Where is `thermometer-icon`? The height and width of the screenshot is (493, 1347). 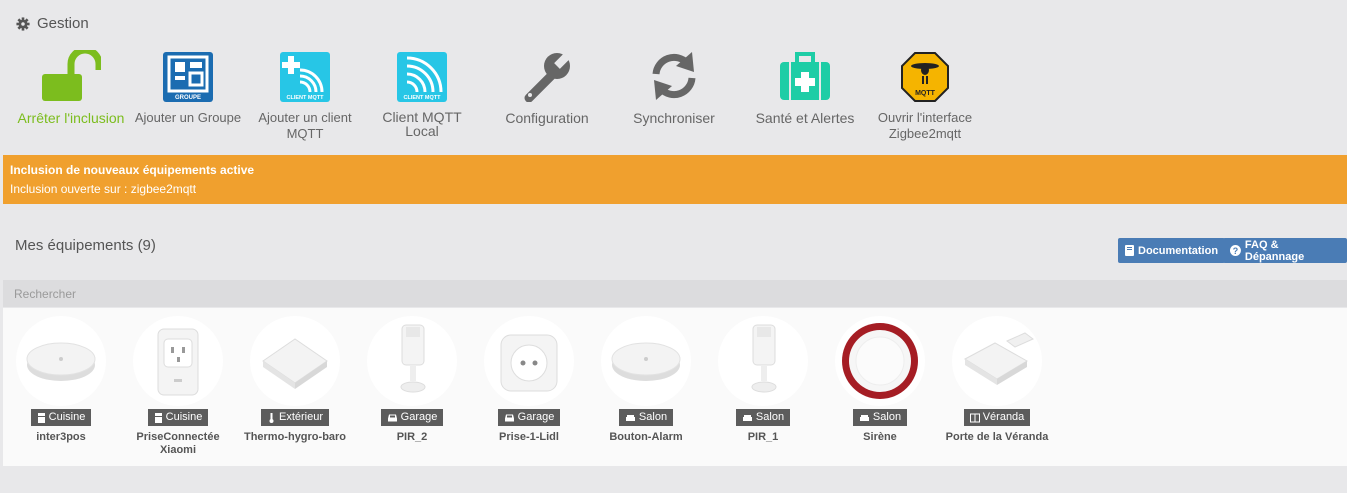
thermometer-icon is located at coordinates (271, 417).